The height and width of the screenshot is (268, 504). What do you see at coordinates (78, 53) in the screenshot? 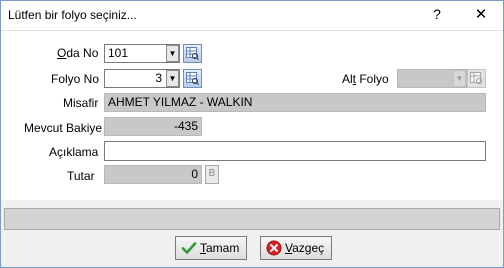
I see `oda-no-label: Oda No` at bounding box center [78, 53].